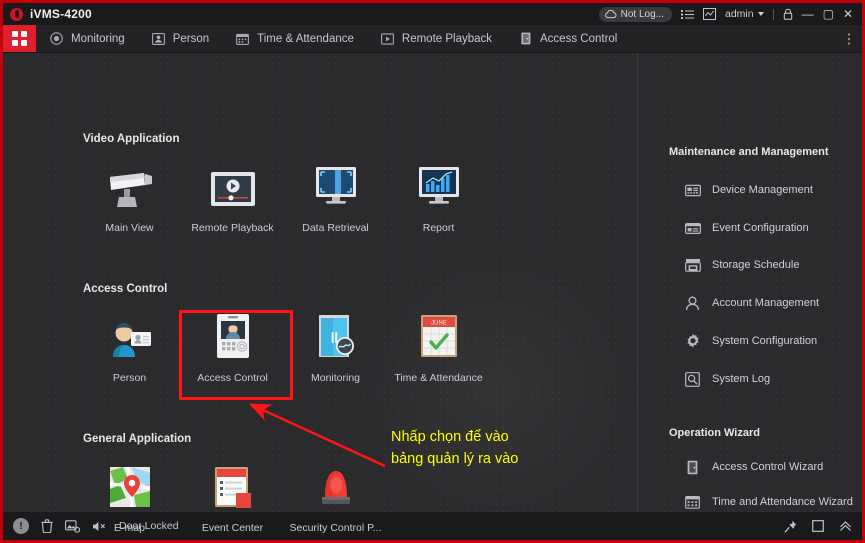 The image size is (865, 543). Describe the element at coordinates (709, 14) in the screenshot. I see `chart-icon` at that location.